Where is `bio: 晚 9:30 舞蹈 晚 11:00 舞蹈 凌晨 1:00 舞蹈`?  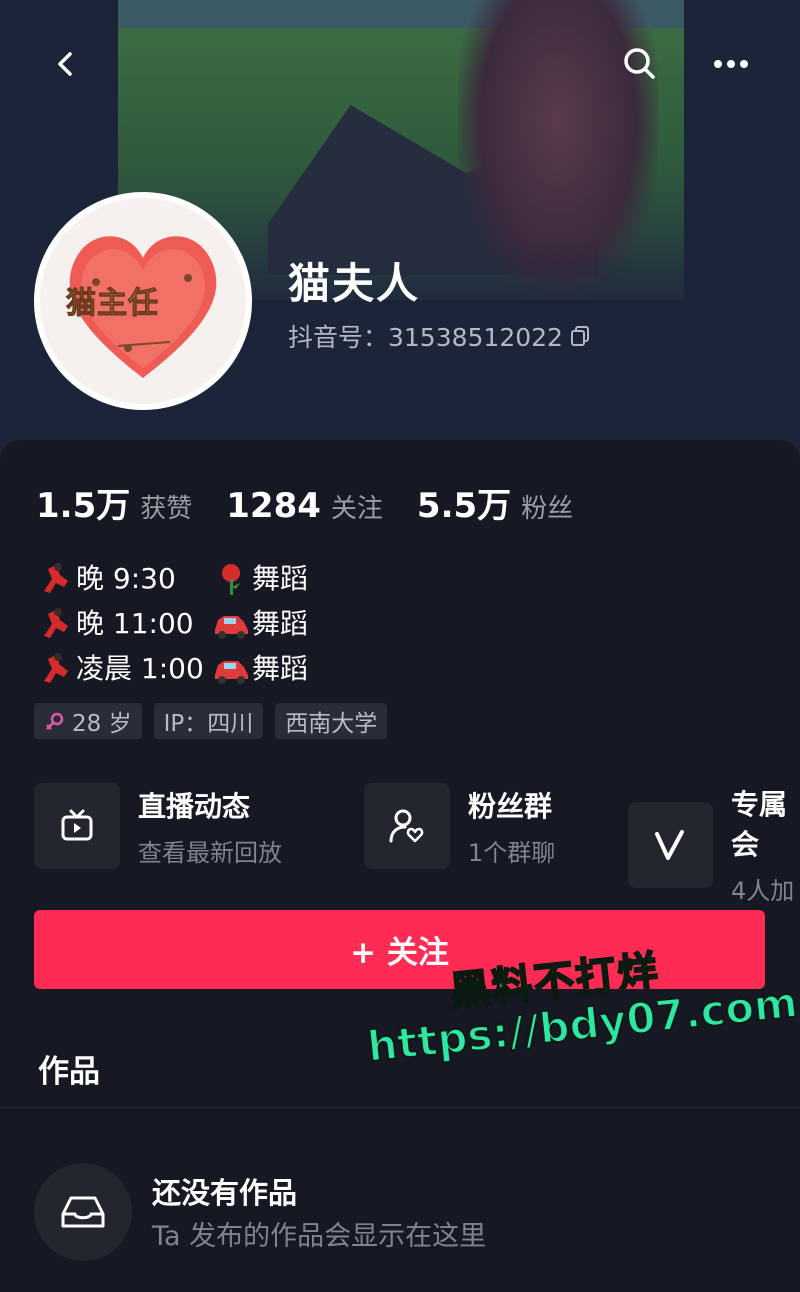
bio: 晚 9:30 舞蹈 晚 11:00 舞蹈 凌晨 1:00 舞蹈 is located at coordinates (172, 623).